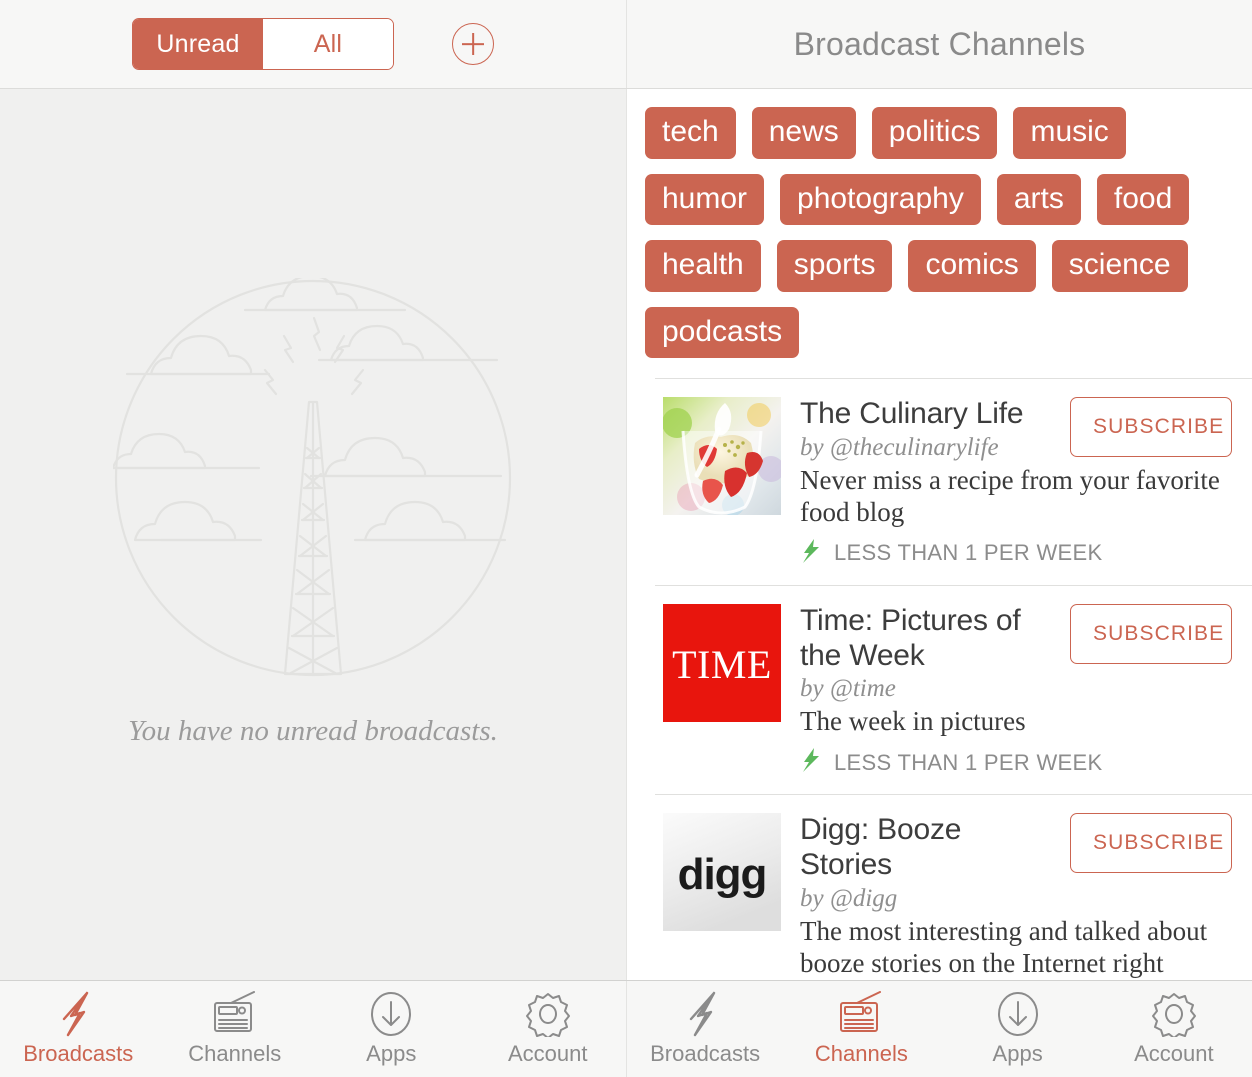 The width and height of the screenshot is (1252, 1077). What do you see at coordinates (312, 483) in the screenshot?
I see `broadcast-tower-illustration` at bounding box center [312, 483].